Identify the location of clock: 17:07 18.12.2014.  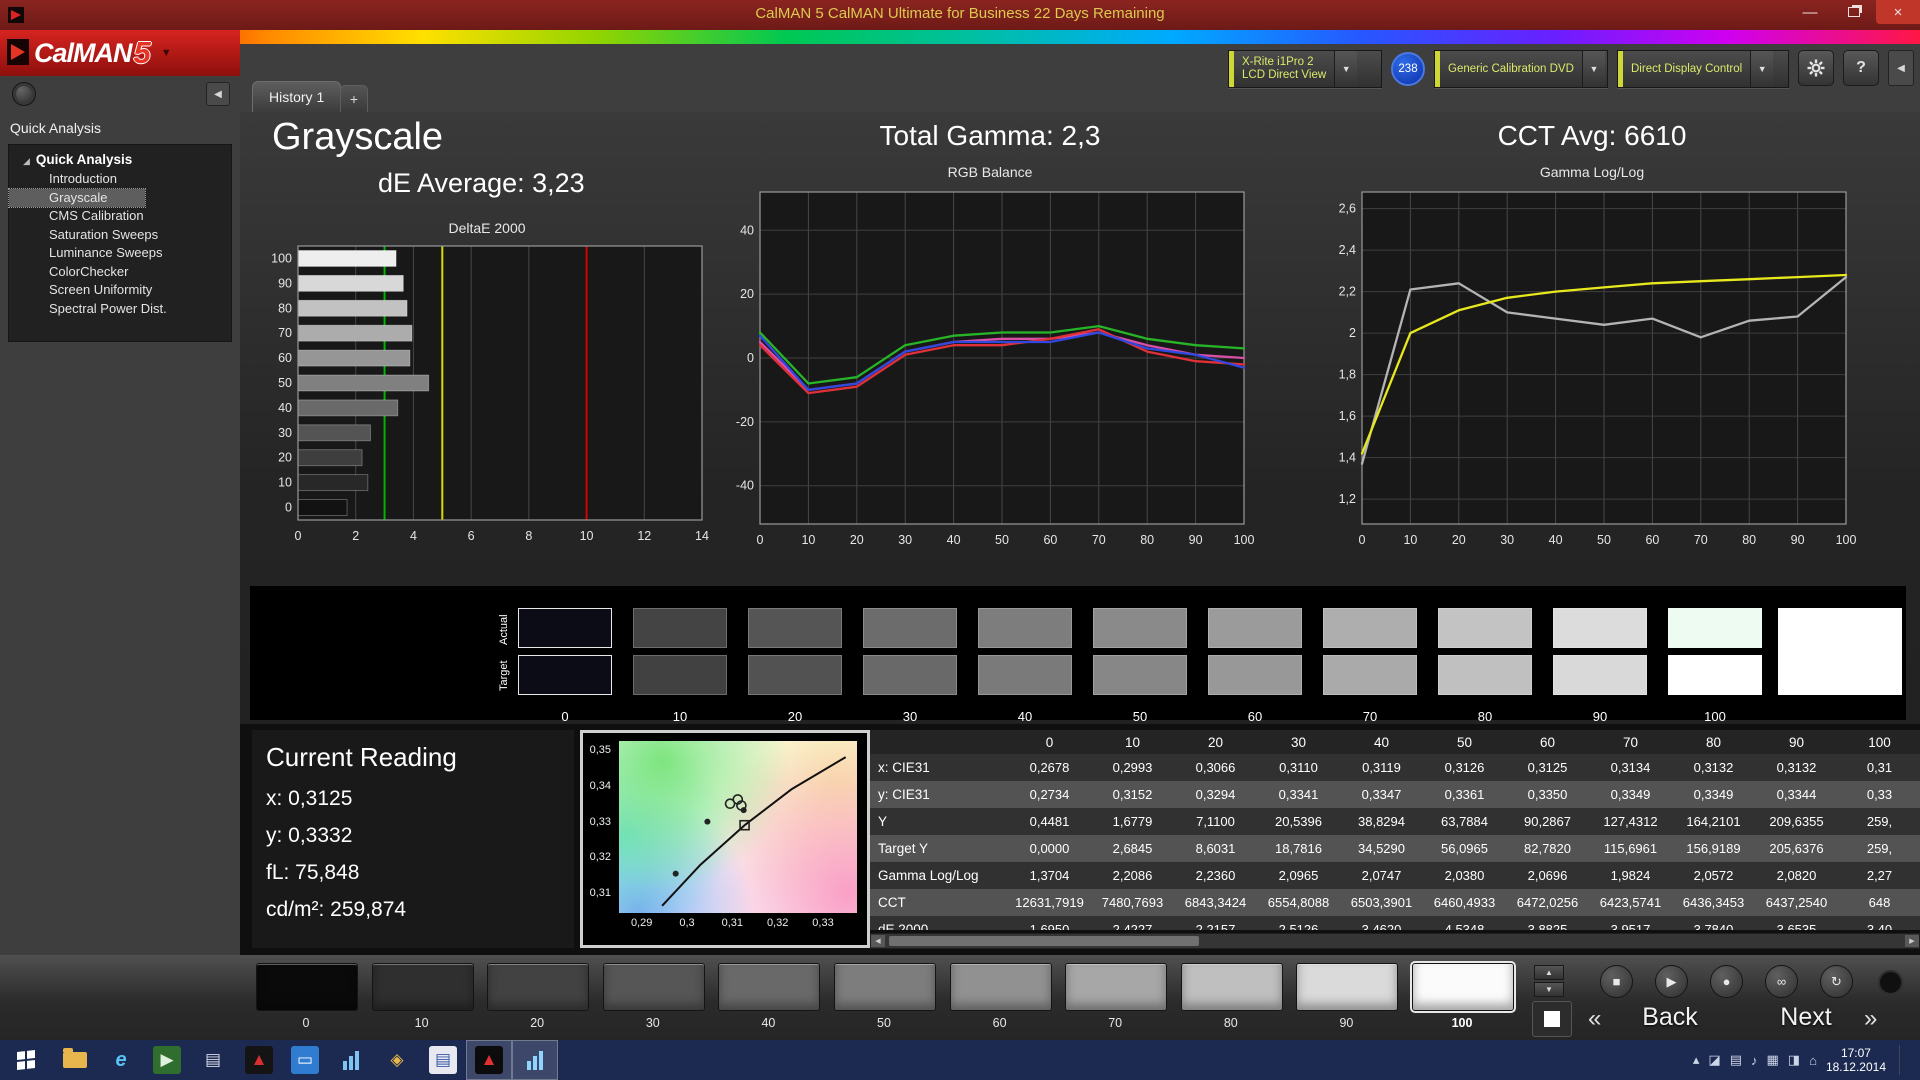
(1856, 1060).